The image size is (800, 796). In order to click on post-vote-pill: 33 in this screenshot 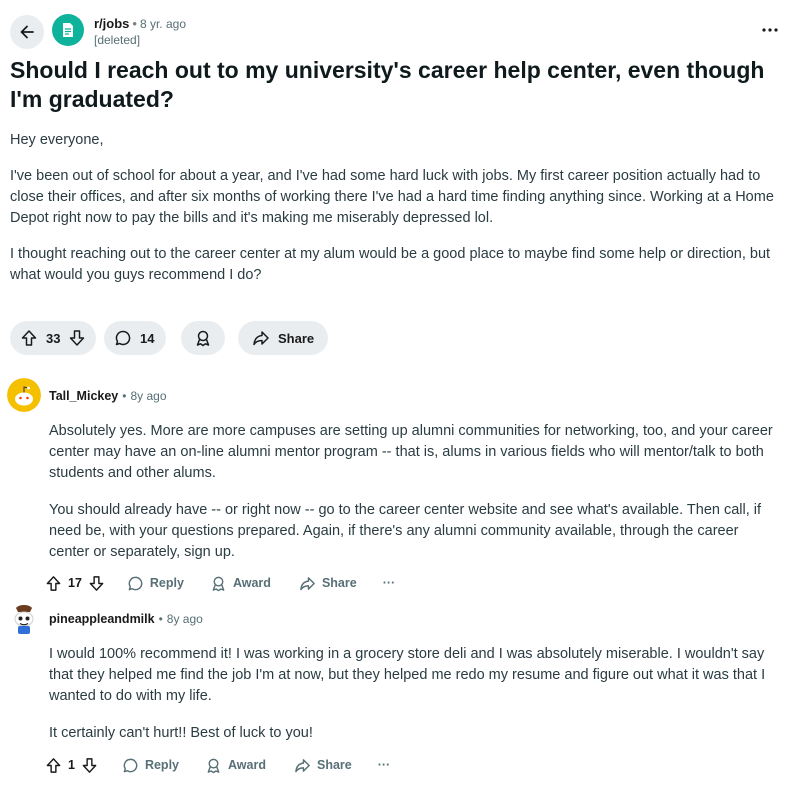, I will do `click(53, 338)`.